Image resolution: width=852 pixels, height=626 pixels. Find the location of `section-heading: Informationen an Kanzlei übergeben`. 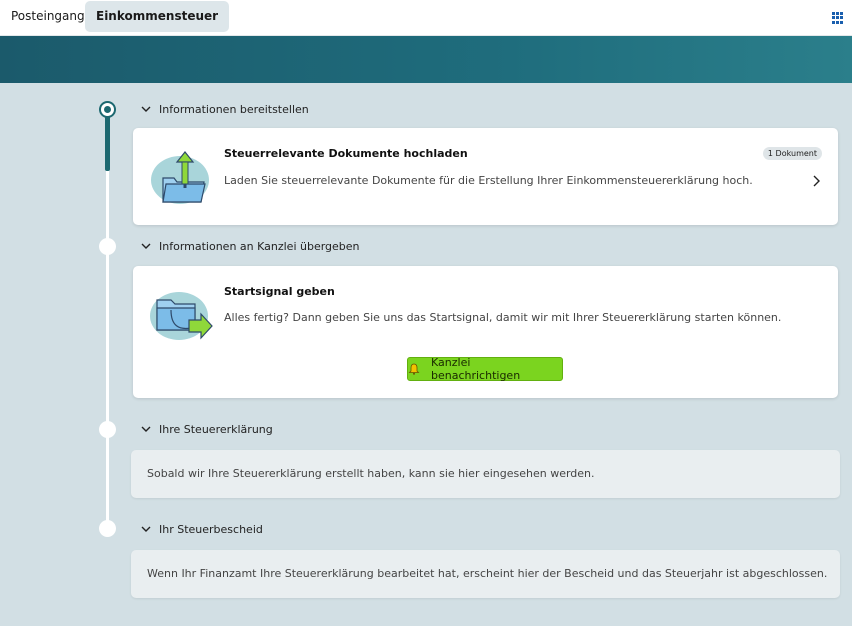

section-heading: Informationen an Kanzlei übergeben is located at coordinates (259, 246).